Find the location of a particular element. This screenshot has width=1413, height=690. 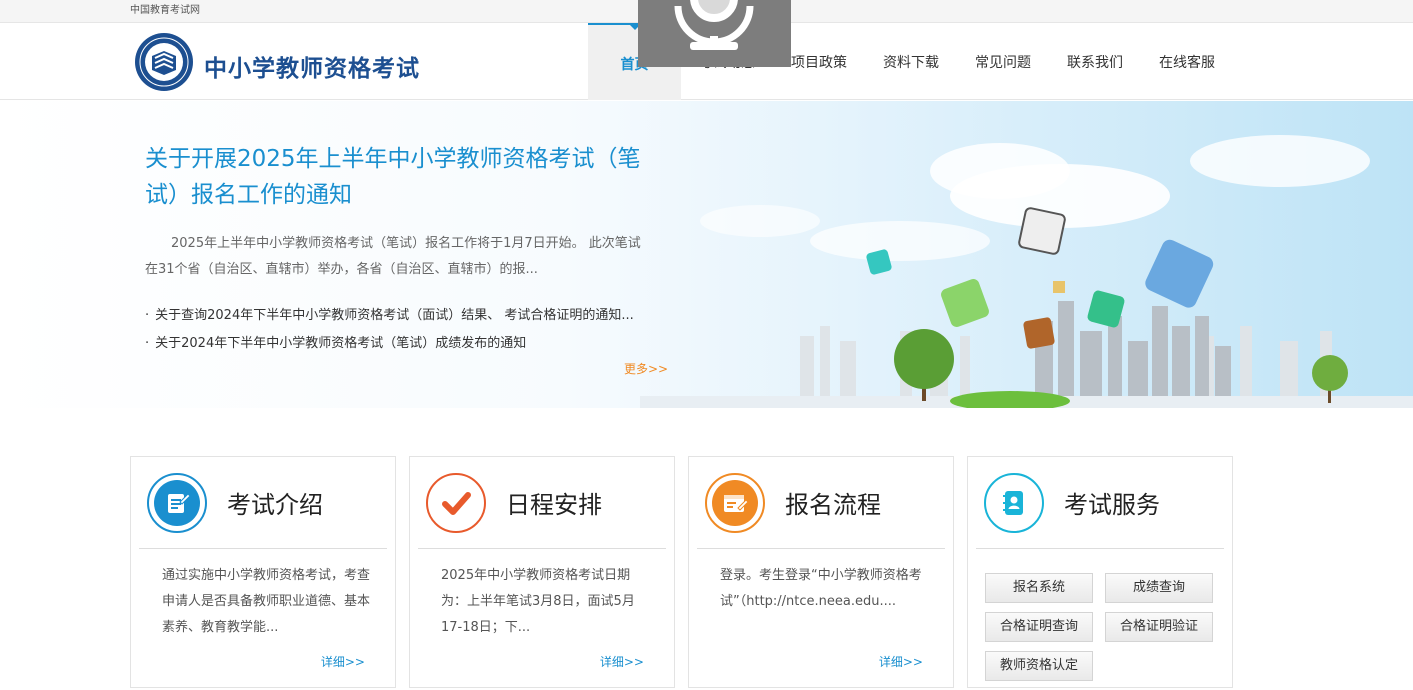

card-title: 报名流程 is located at coordinates (833, 502).